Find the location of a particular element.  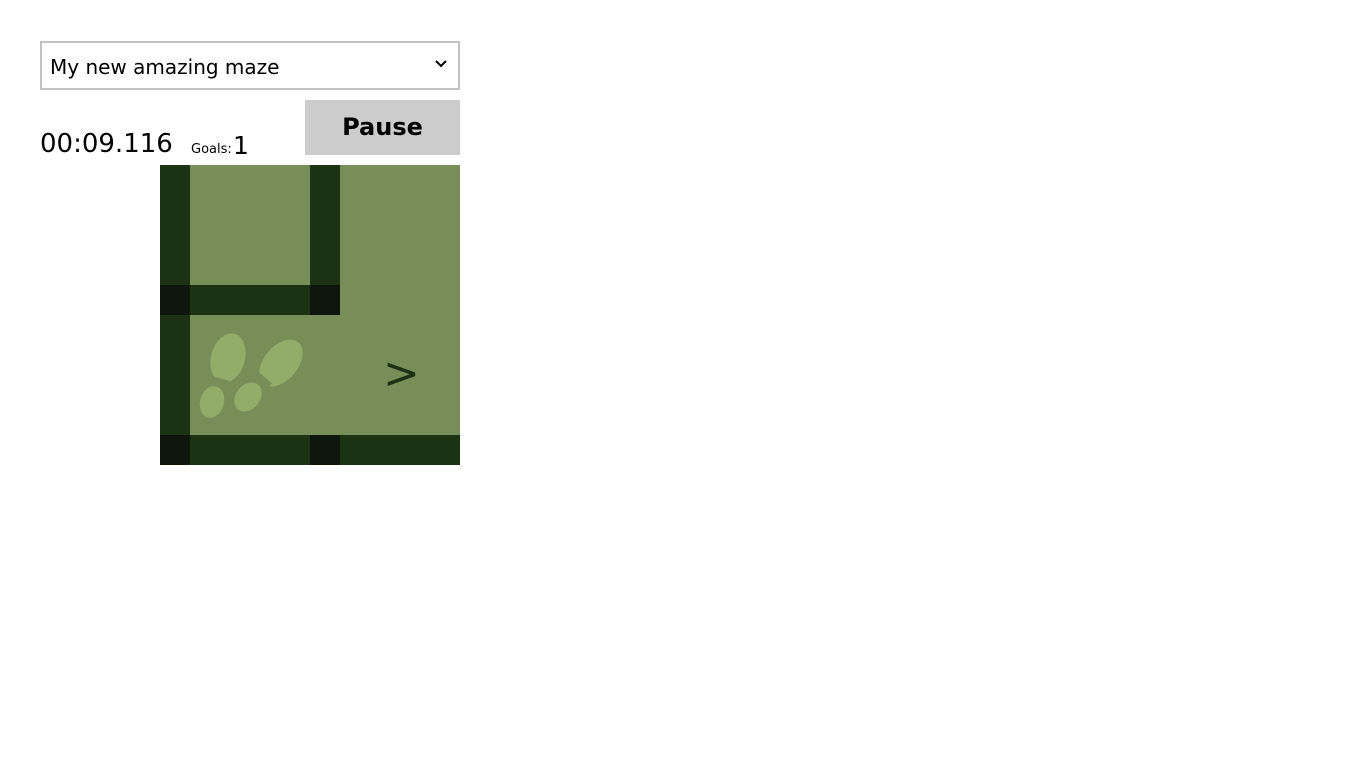

maze-grid is located at coordinates (310, 315).